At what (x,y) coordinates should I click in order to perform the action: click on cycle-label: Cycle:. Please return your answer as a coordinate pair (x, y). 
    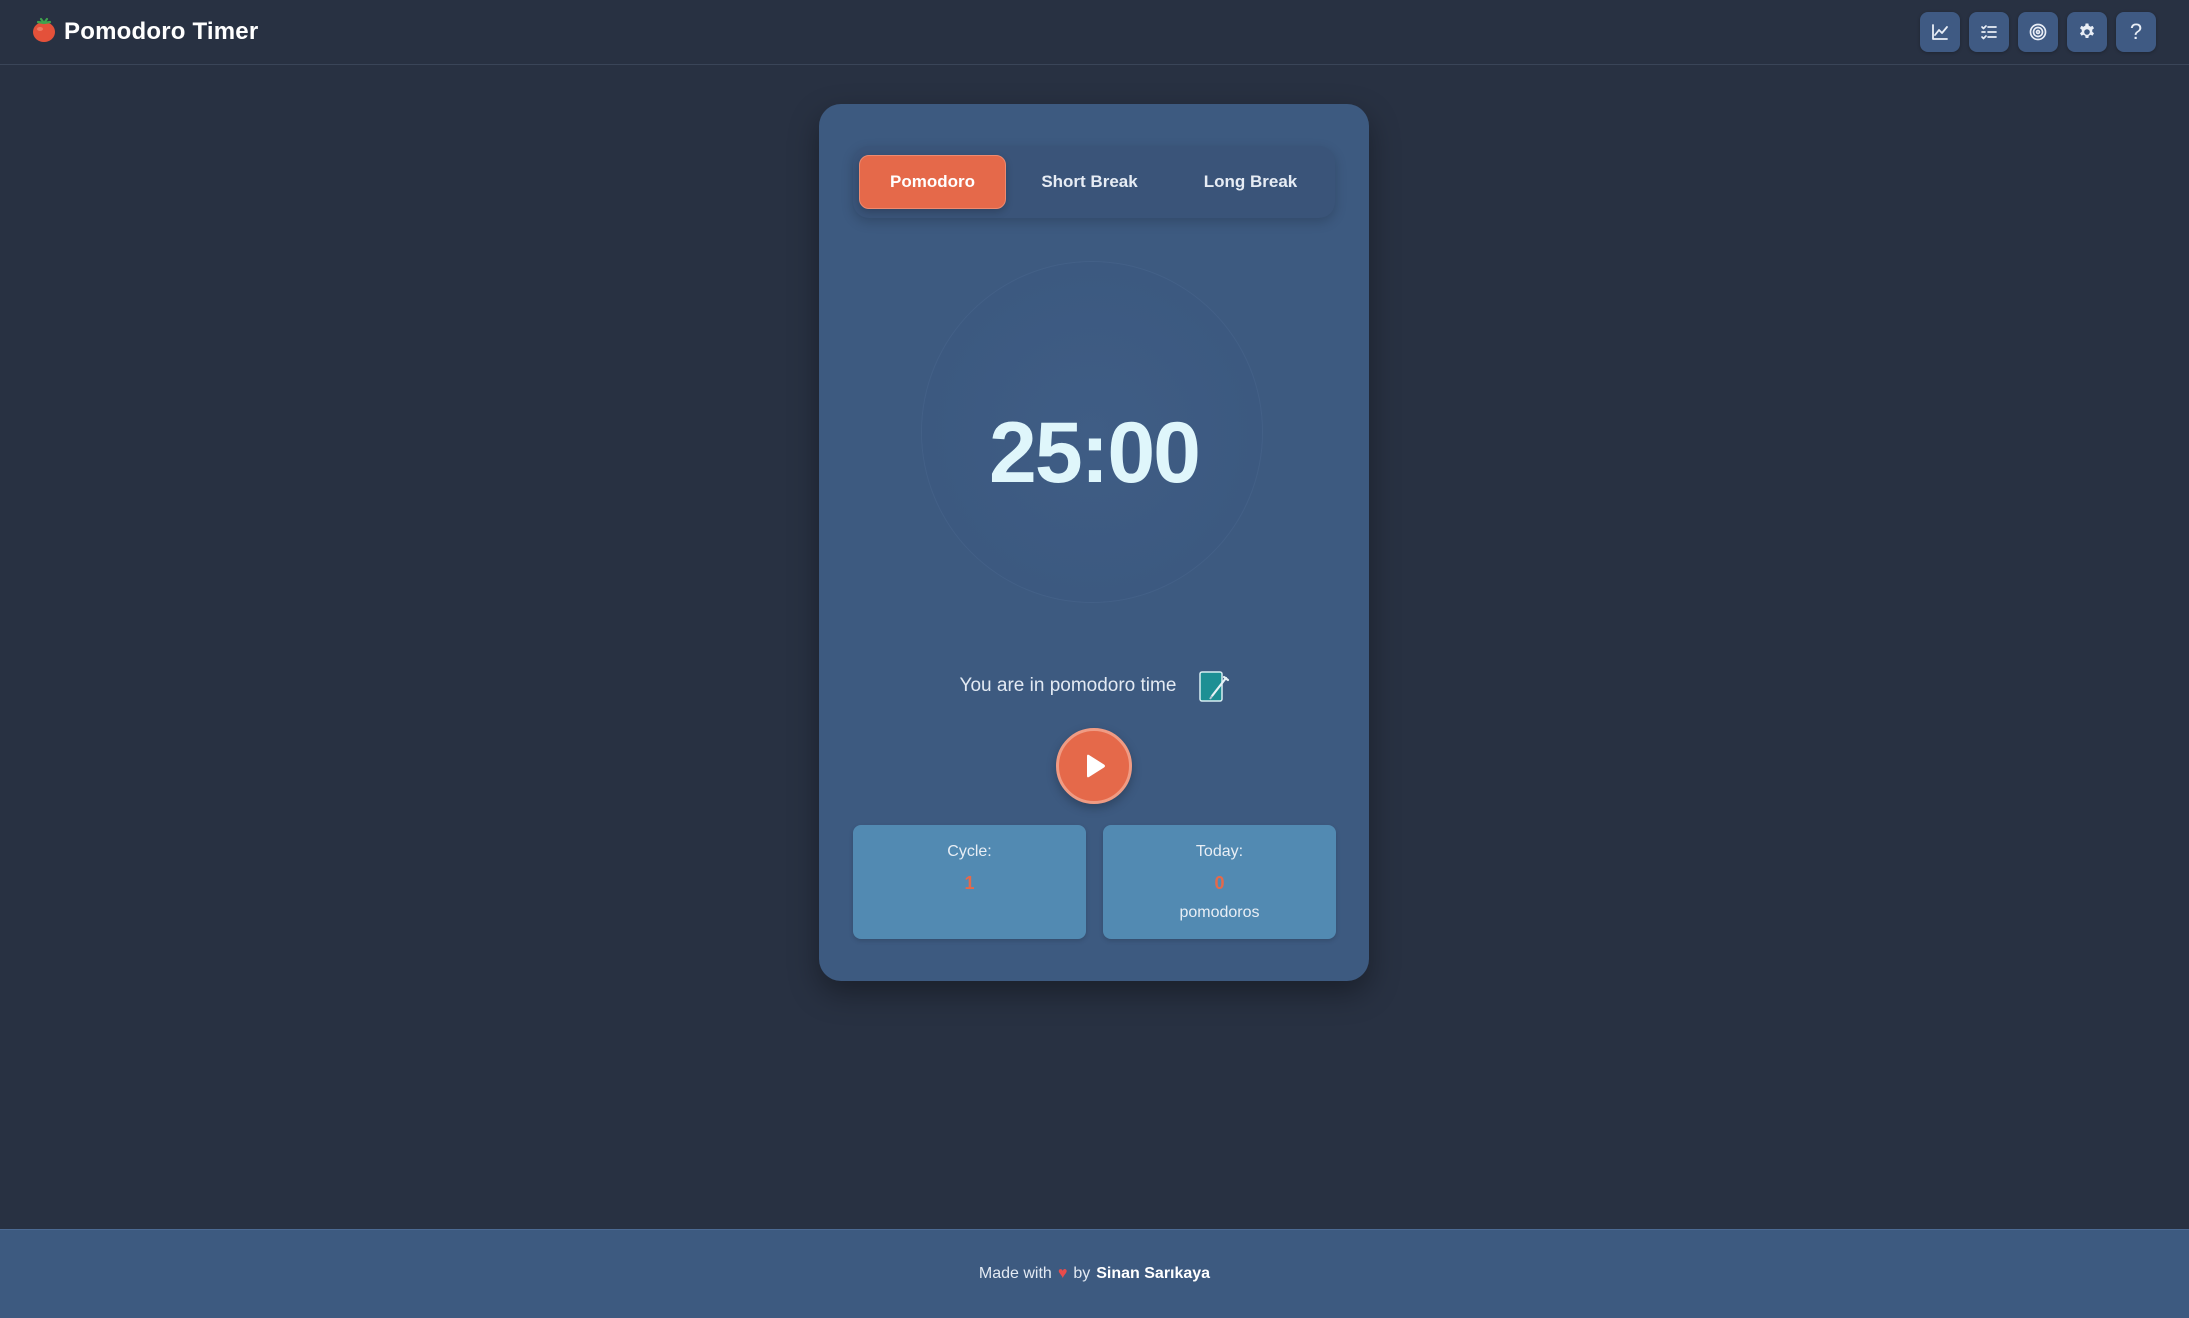
    Looking at the image, I should click on (969, 851).